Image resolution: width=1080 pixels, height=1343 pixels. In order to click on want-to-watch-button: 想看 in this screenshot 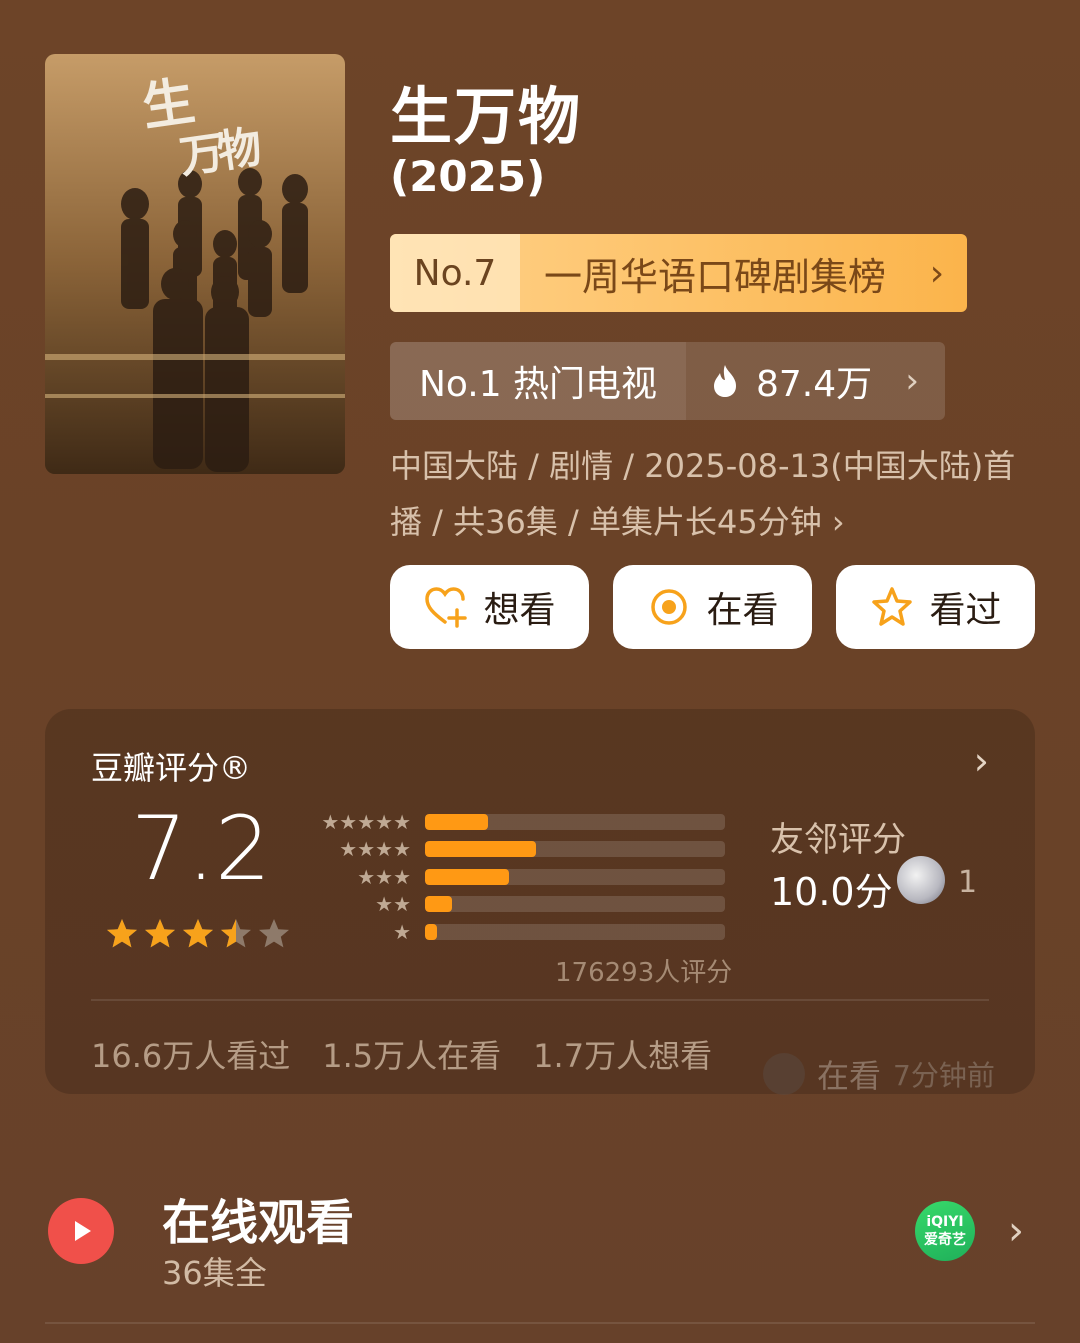, I will do `click(489, 607)`.